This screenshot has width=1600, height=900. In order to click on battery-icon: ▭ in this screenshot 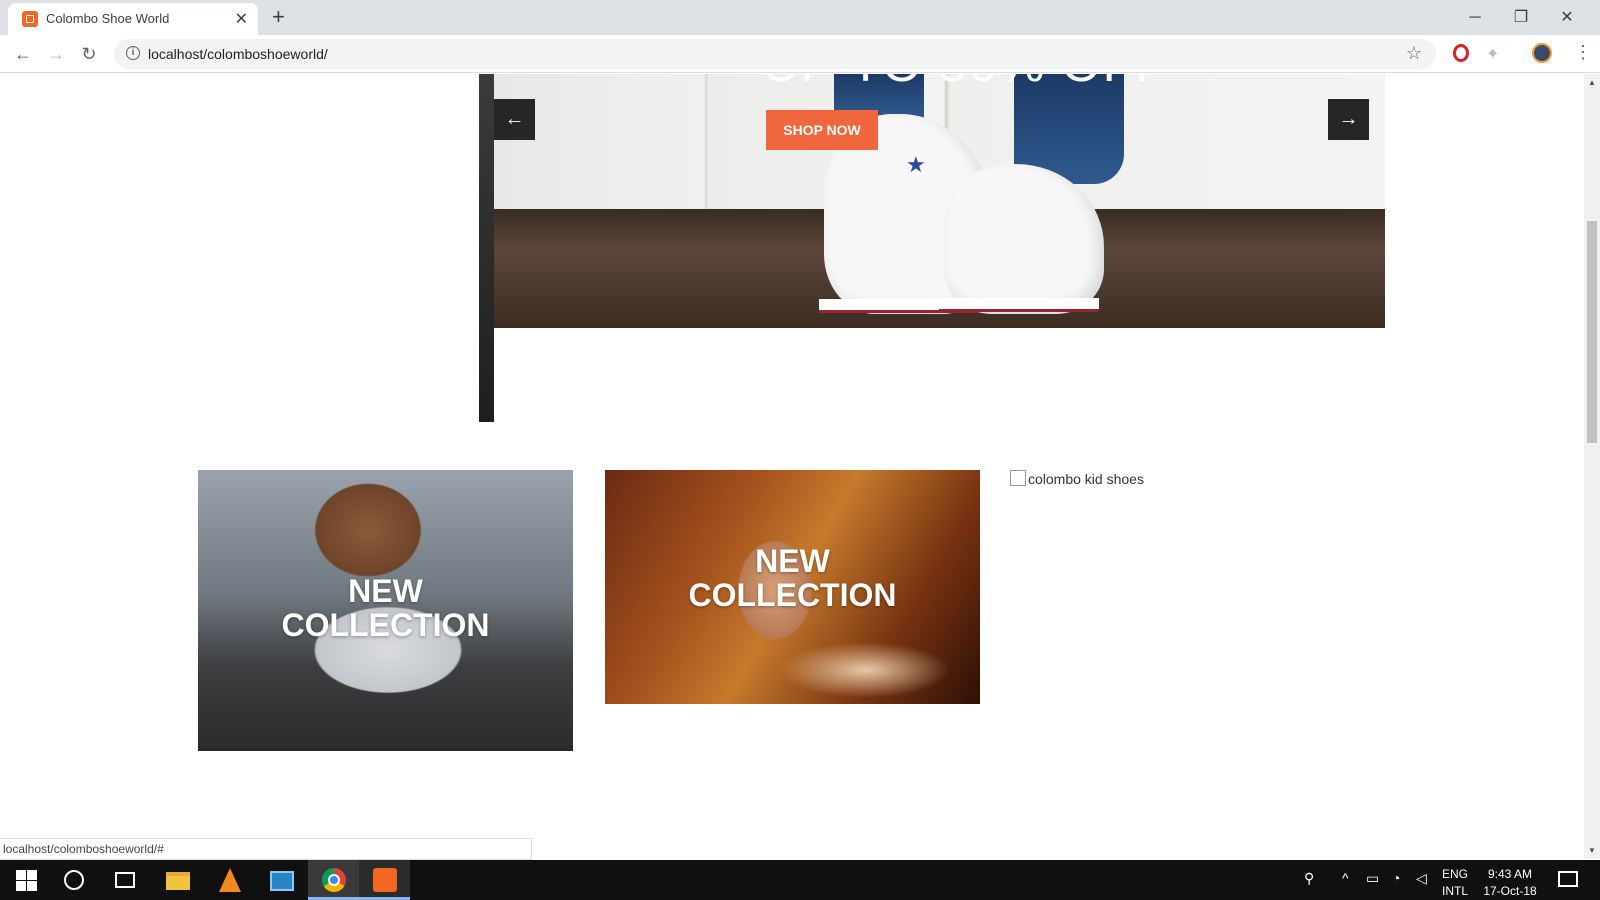, I will do `click(1372, 878)`.